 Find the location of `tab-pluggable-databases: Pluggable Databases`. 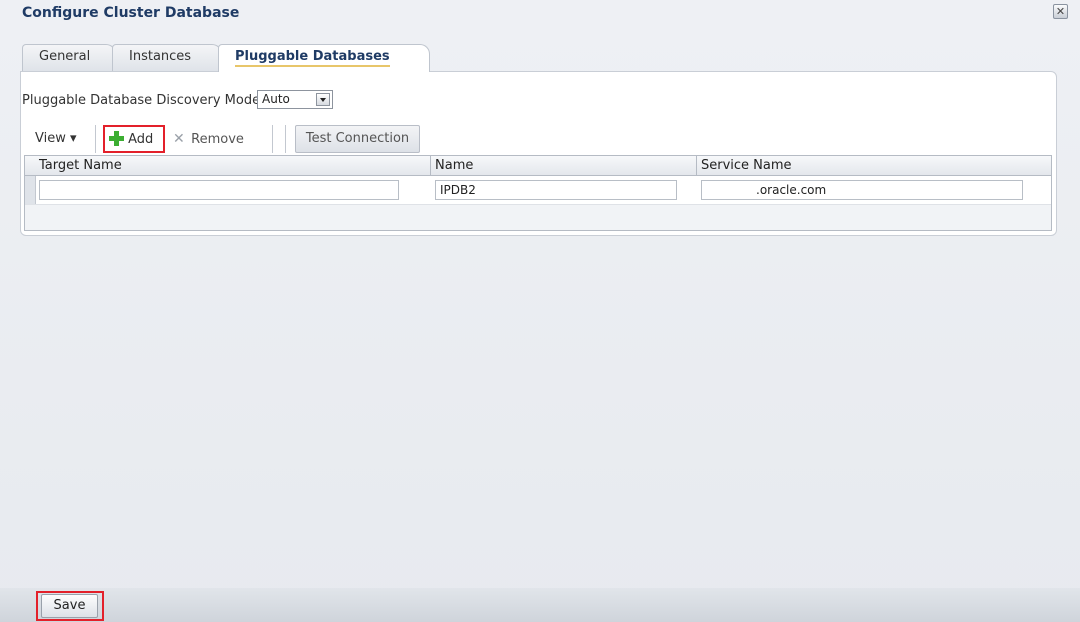

tab-pluggable-databases: Pluggable Databases is located at coordinates (324, 58).